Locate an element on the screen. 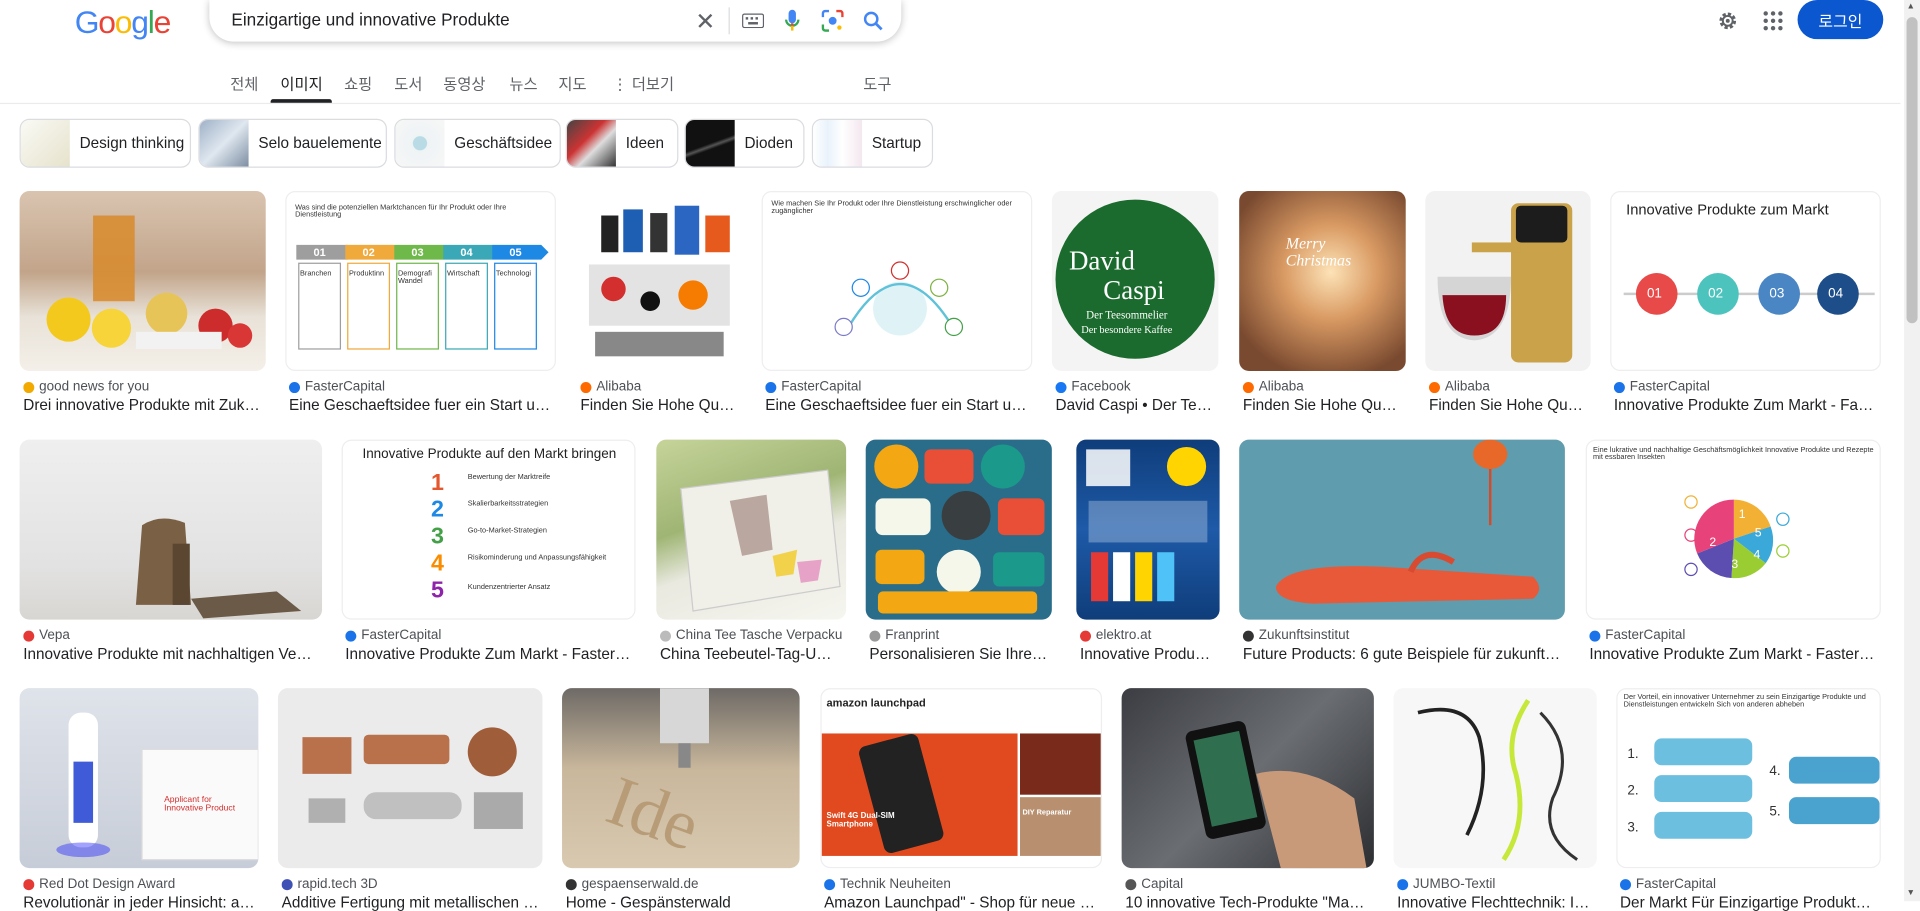  scrollbar-thumb is located at coordinates (1912, 170).